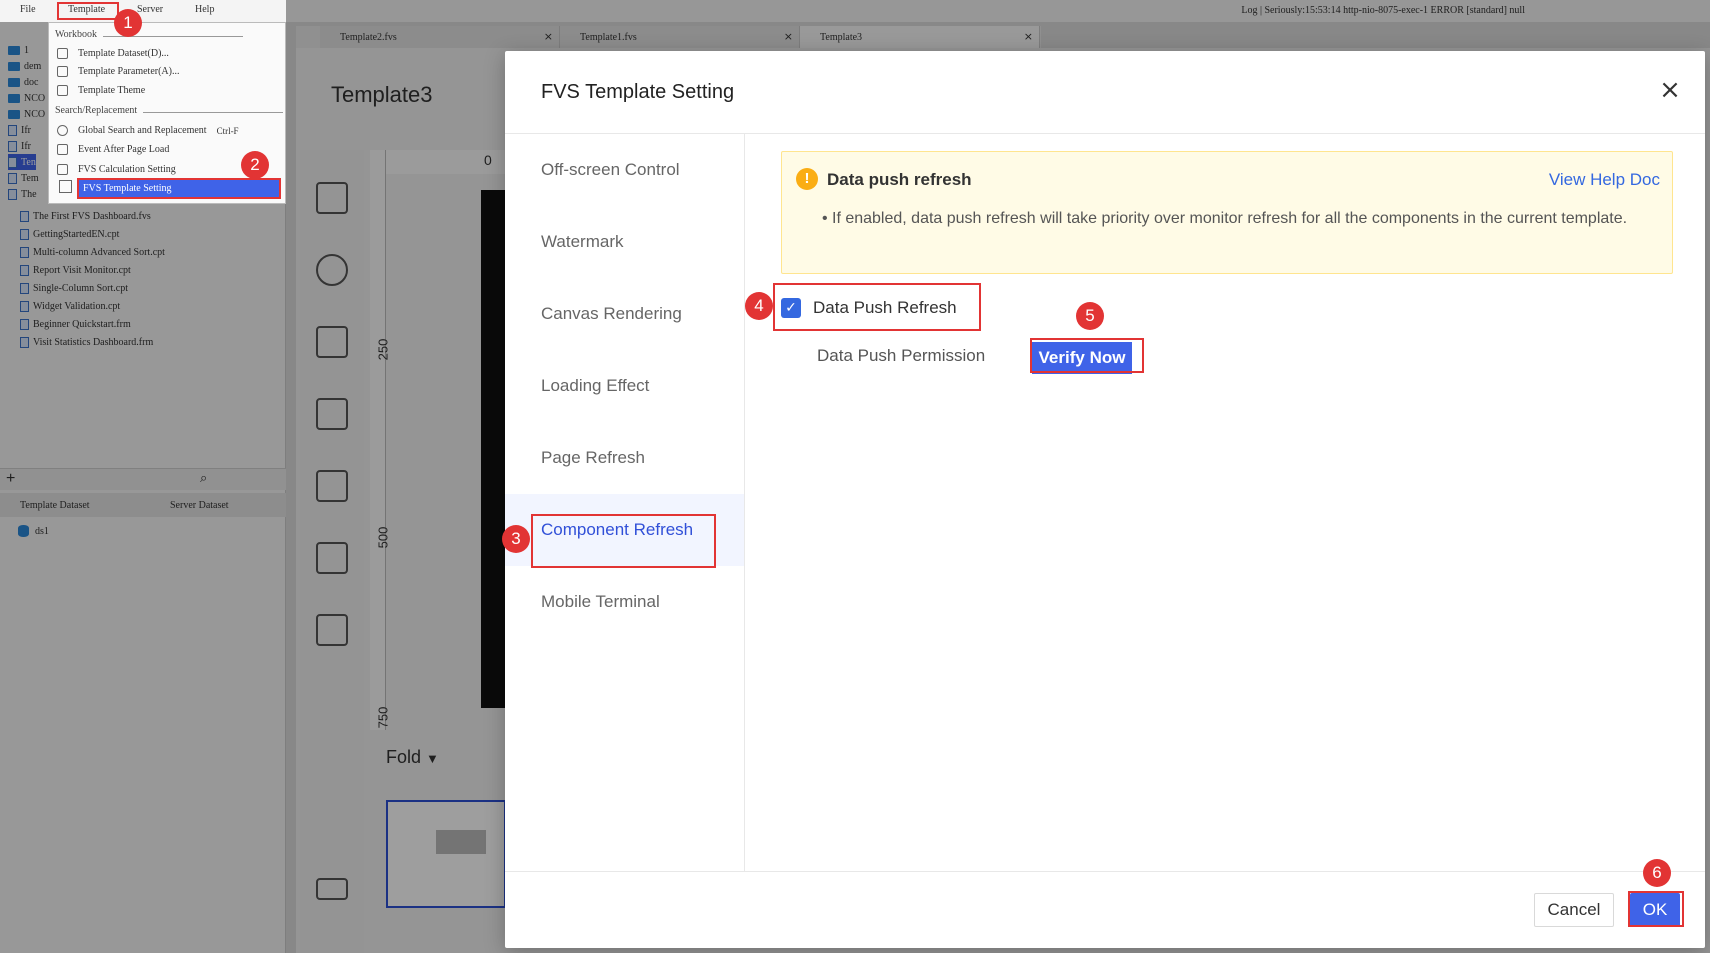  I want to click on highlight-component-refresh, so click(623, 541).